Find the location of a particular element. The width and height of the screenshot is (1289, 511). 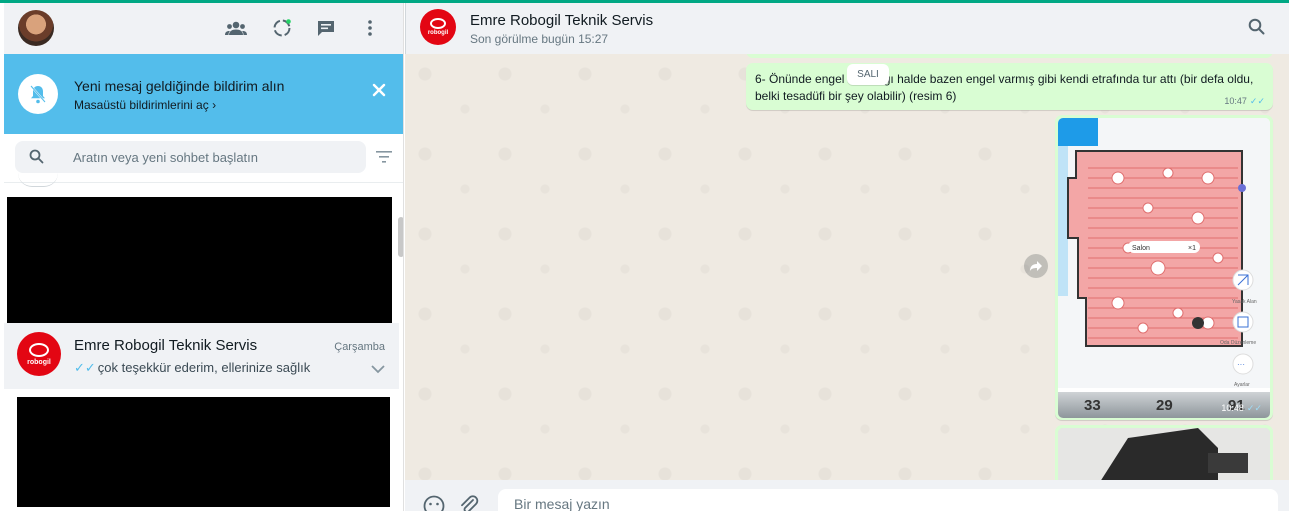

contact-last-seen: Son görülme bugün 15:27 is located at coordinates (539, 39).